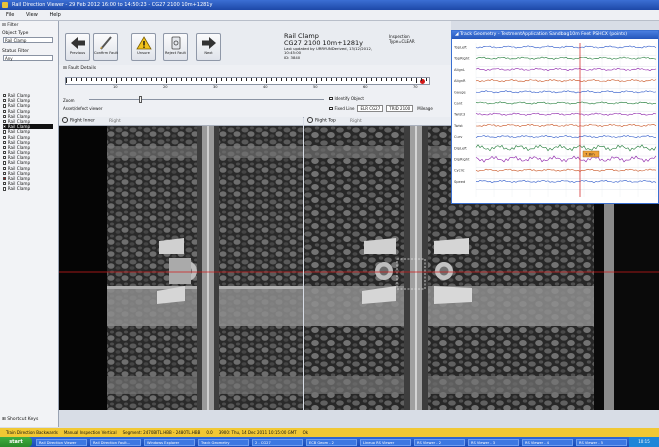  Describe the element at coordinates (292, 57) in the screenshot. I see `record-id: ID: 3840` at that location.